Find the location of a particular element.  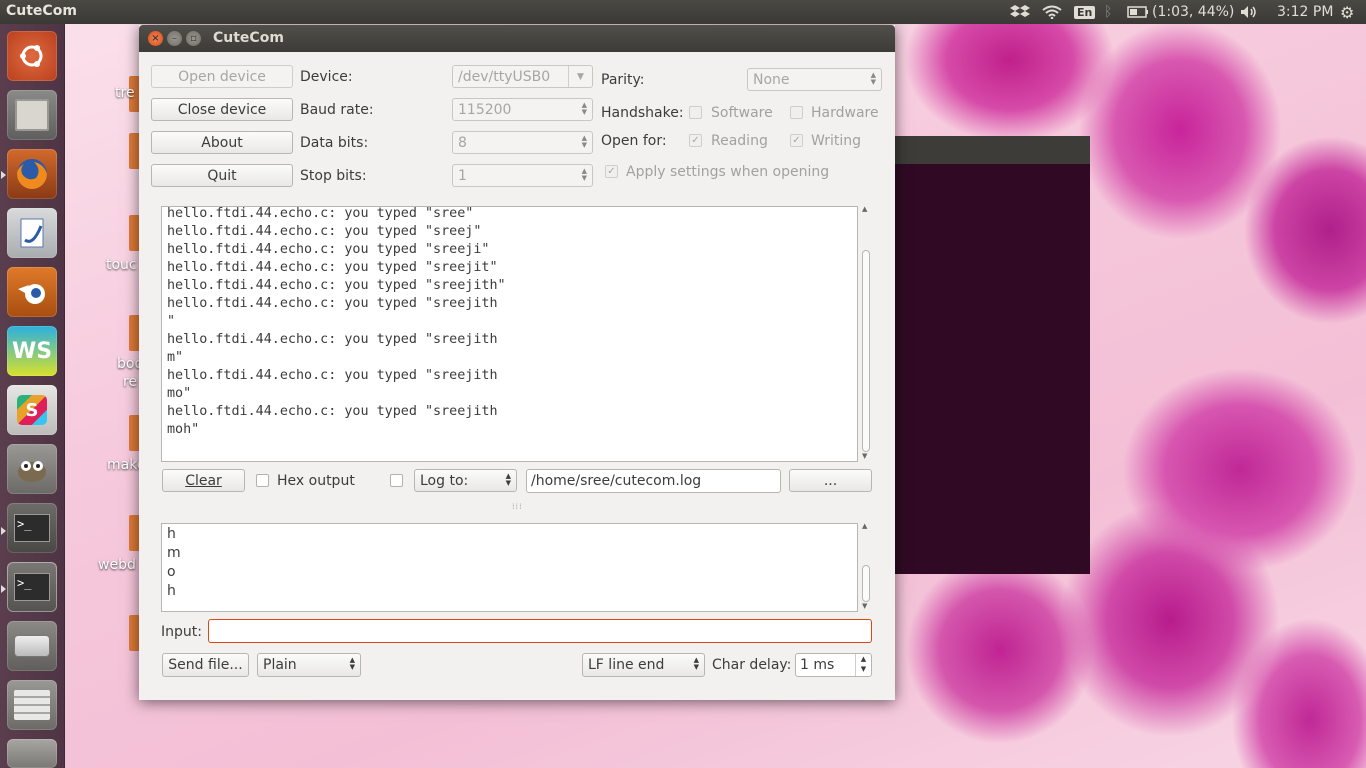

dropdown-arrow-icon: ▼ is located at coordinates (580, 76).